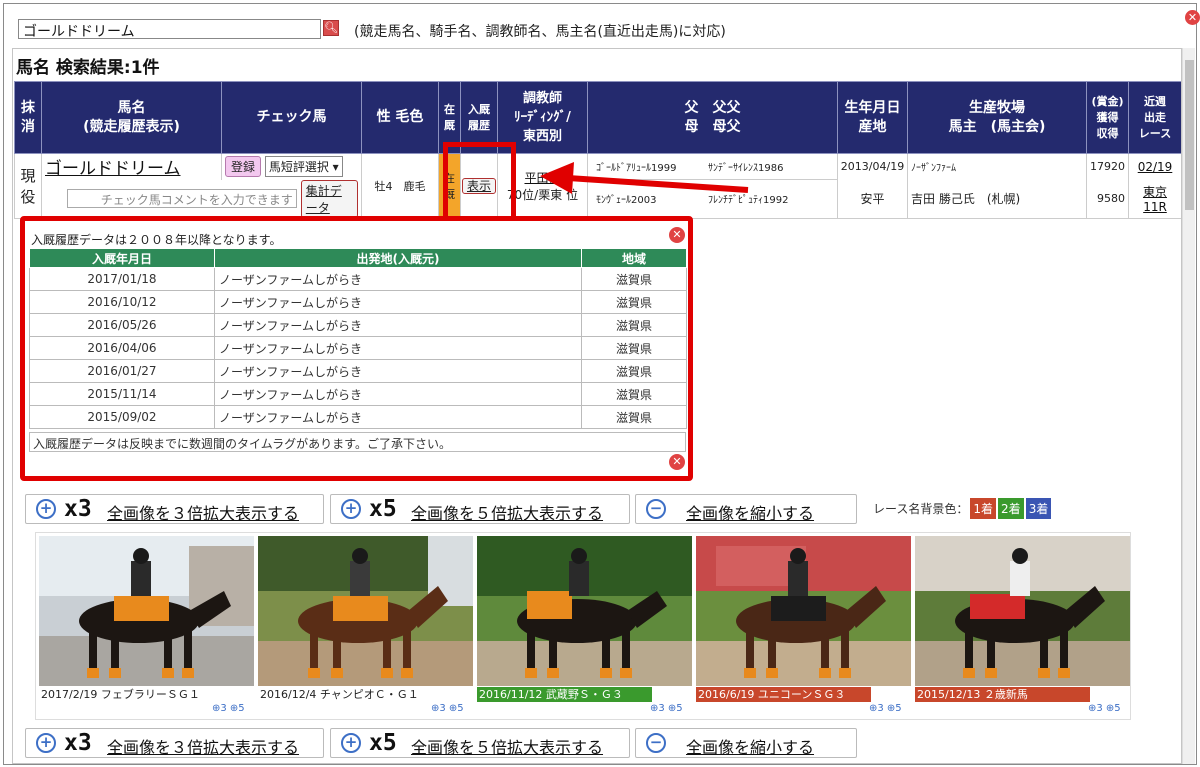 This screenshot has width=1200, height=767. What do you see at coordinates (783, 694) in the screenshot?
I see `photo-caption: 2016/6/19 ユニコーンＳＧ３` at bounding box center [783, 694].